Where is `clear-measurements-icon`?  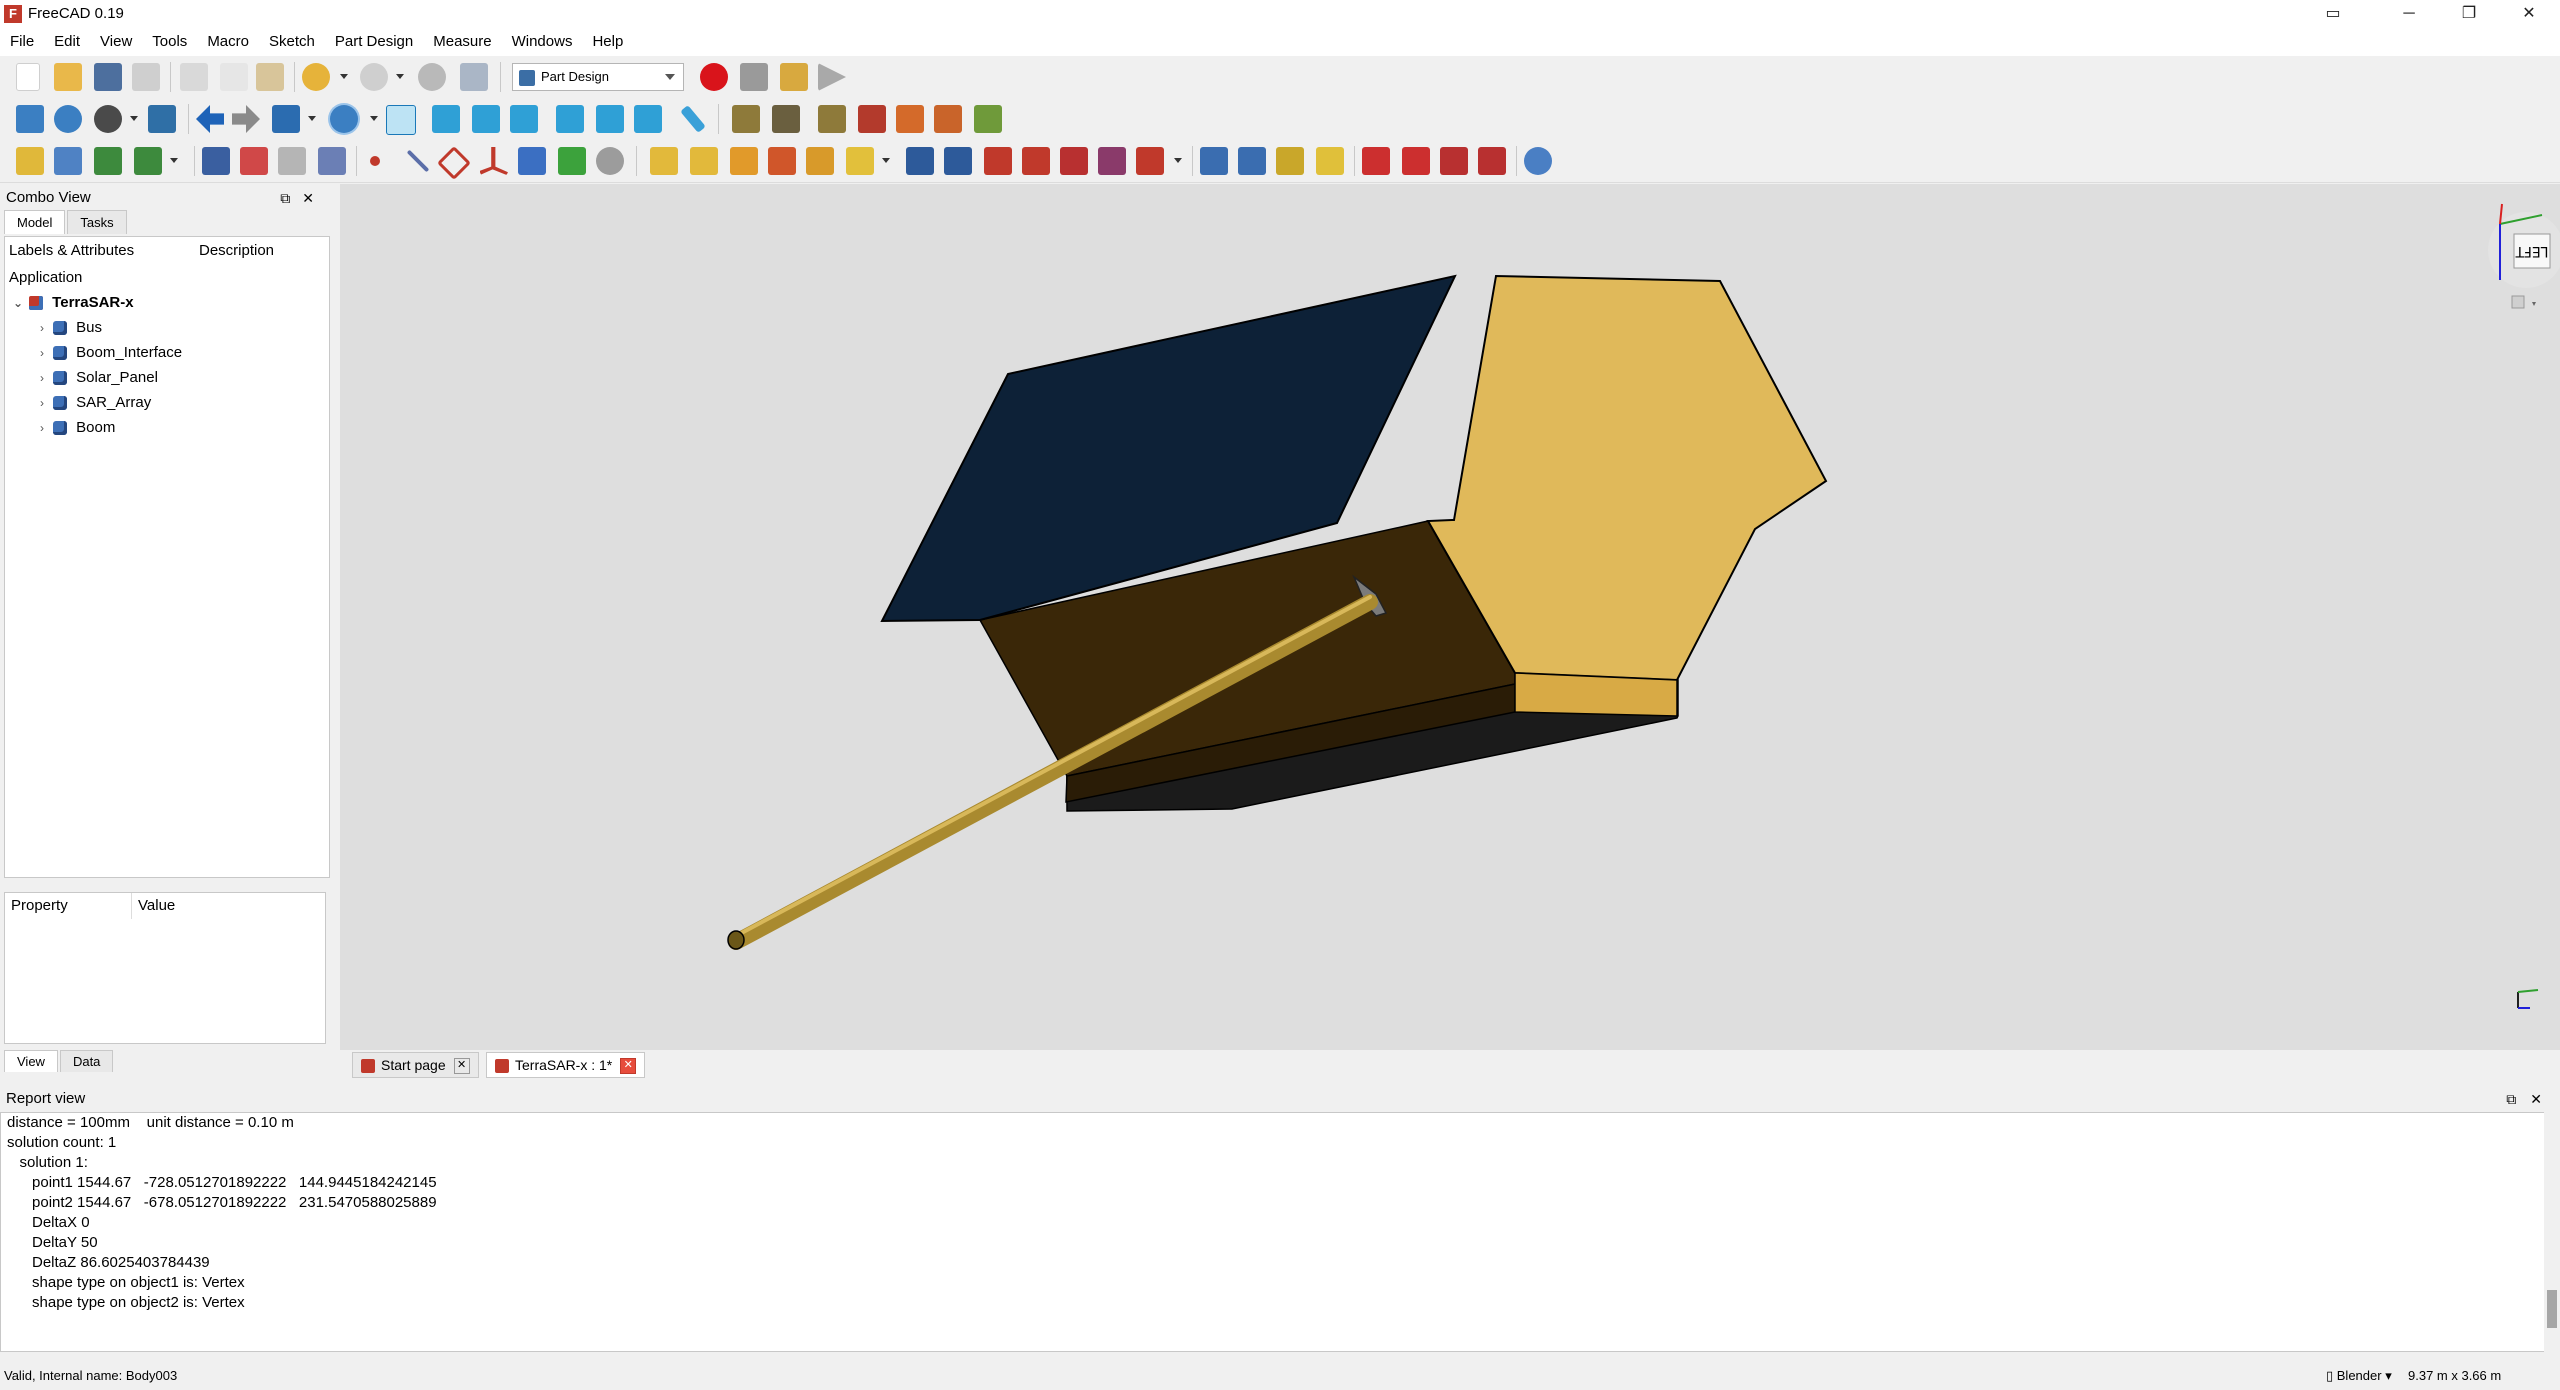 clear-measurements-icon is located at coordinates (872, 119).